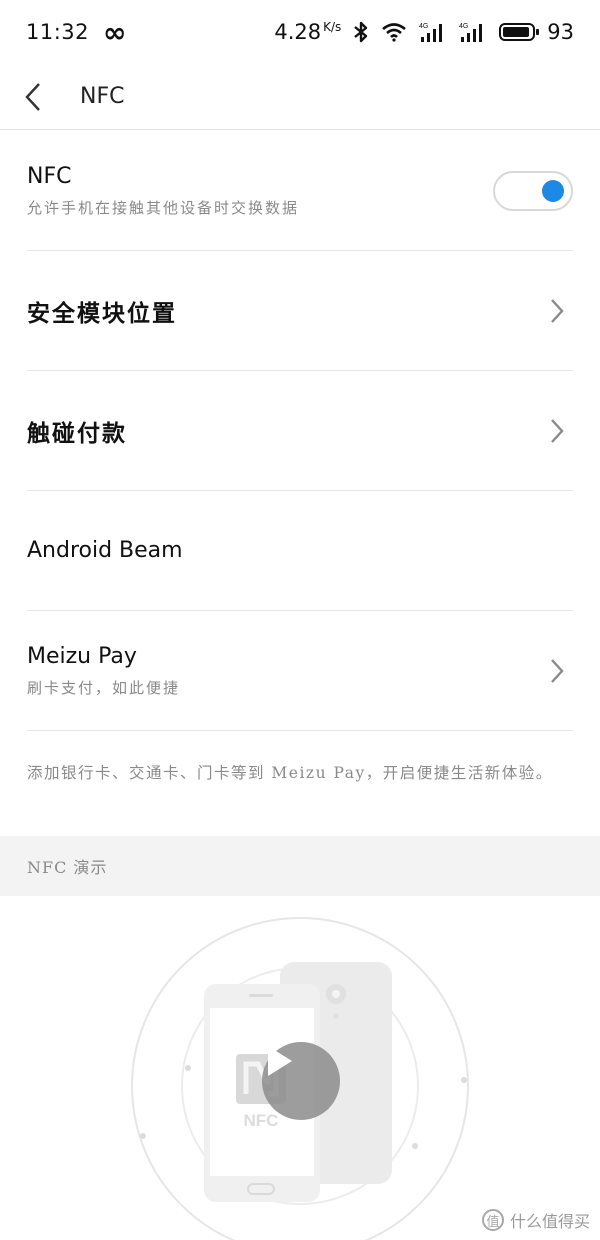 This screenshot has height=1240, width=600. Describe the element at coordinates (463, 26) in the screenshot. I see `network-label-sim2: 4G` at that location.